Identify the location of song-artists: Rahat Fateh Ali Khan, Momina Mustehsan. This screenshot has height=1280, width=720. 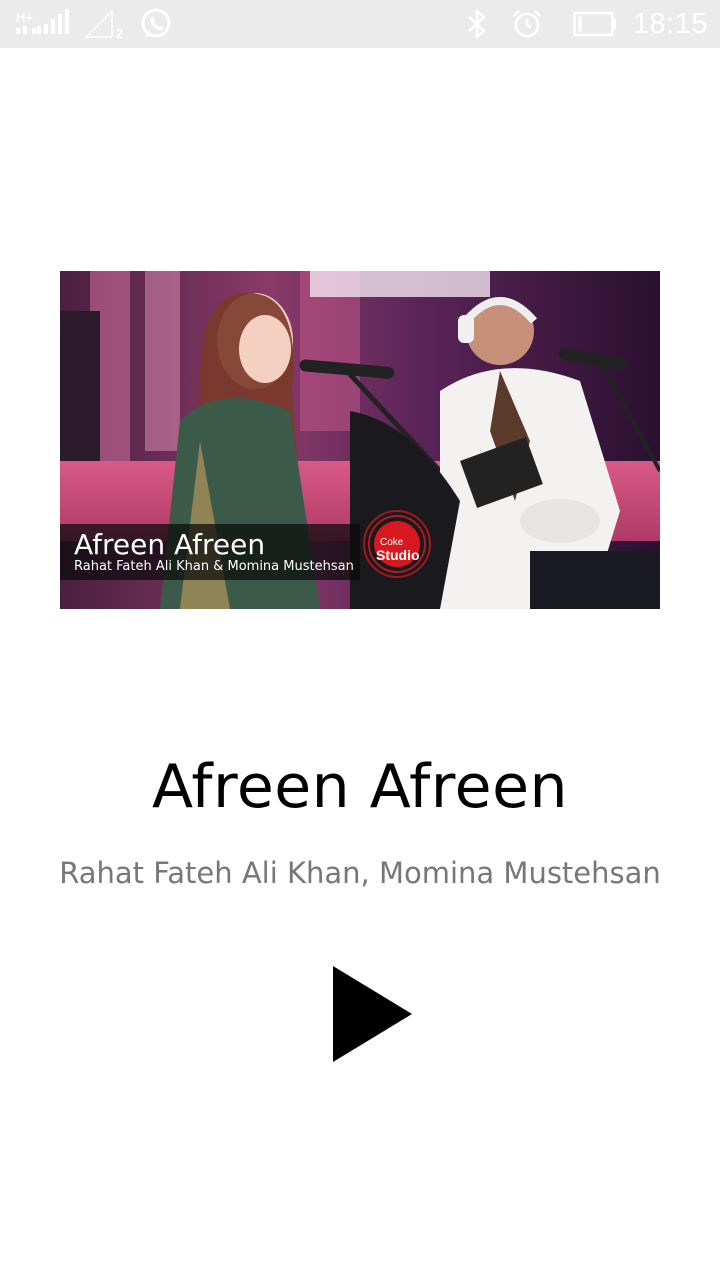
(360, 873).